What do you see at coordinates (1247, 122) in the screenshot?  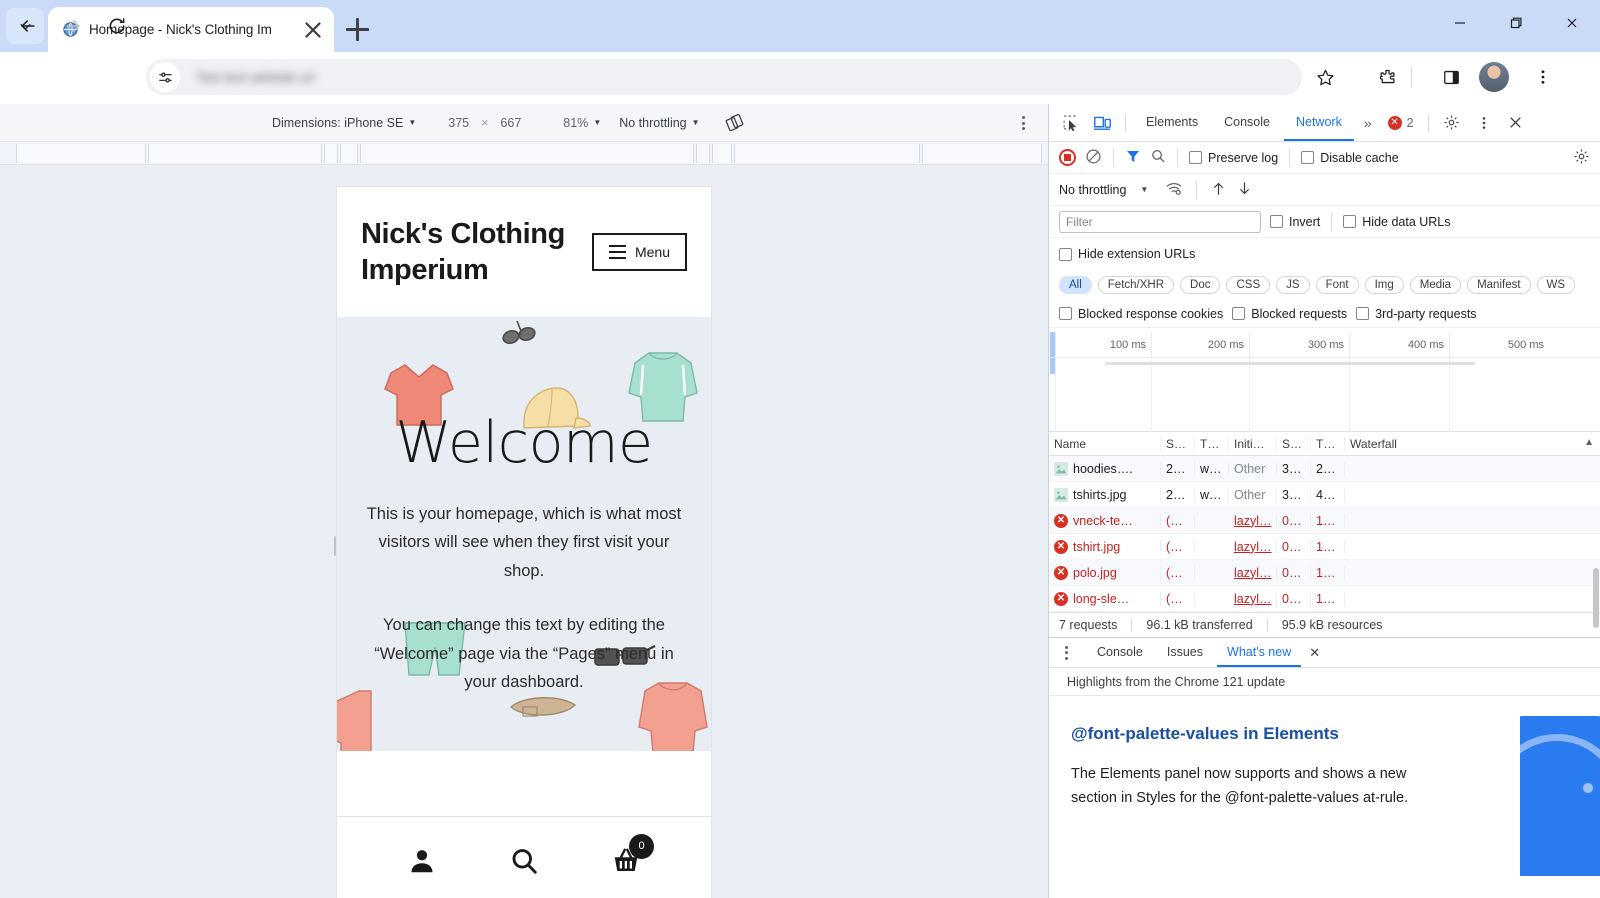 I see `tab-console: Console` at bounding box center [1247, 122].